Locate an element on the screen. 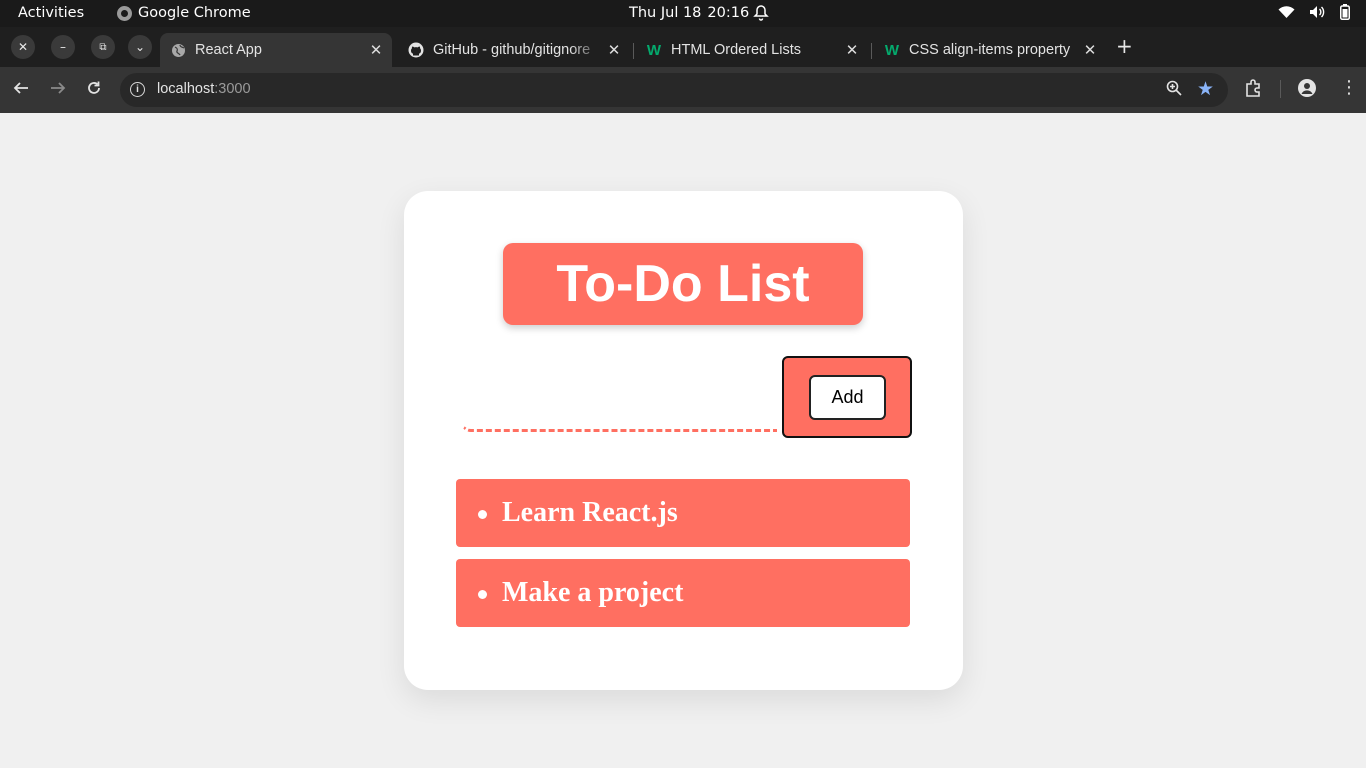 The width and height of the screenshot is (1366, 768). url-host: localhost is located at coordinates (186, 89).